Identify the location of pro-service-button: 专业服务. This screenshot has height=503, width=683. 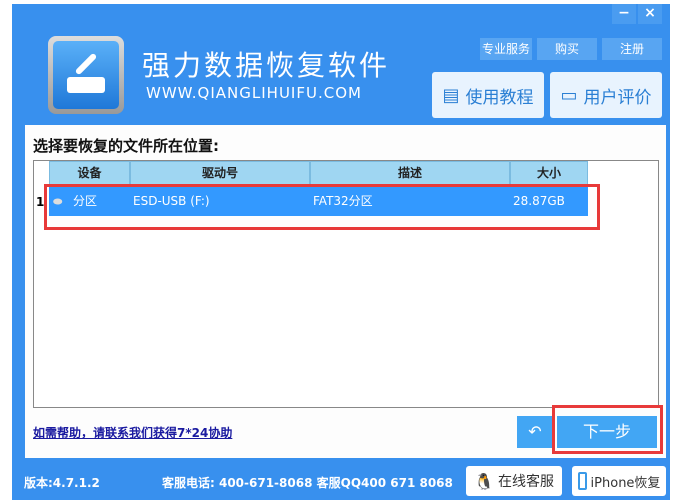
(506, 49).